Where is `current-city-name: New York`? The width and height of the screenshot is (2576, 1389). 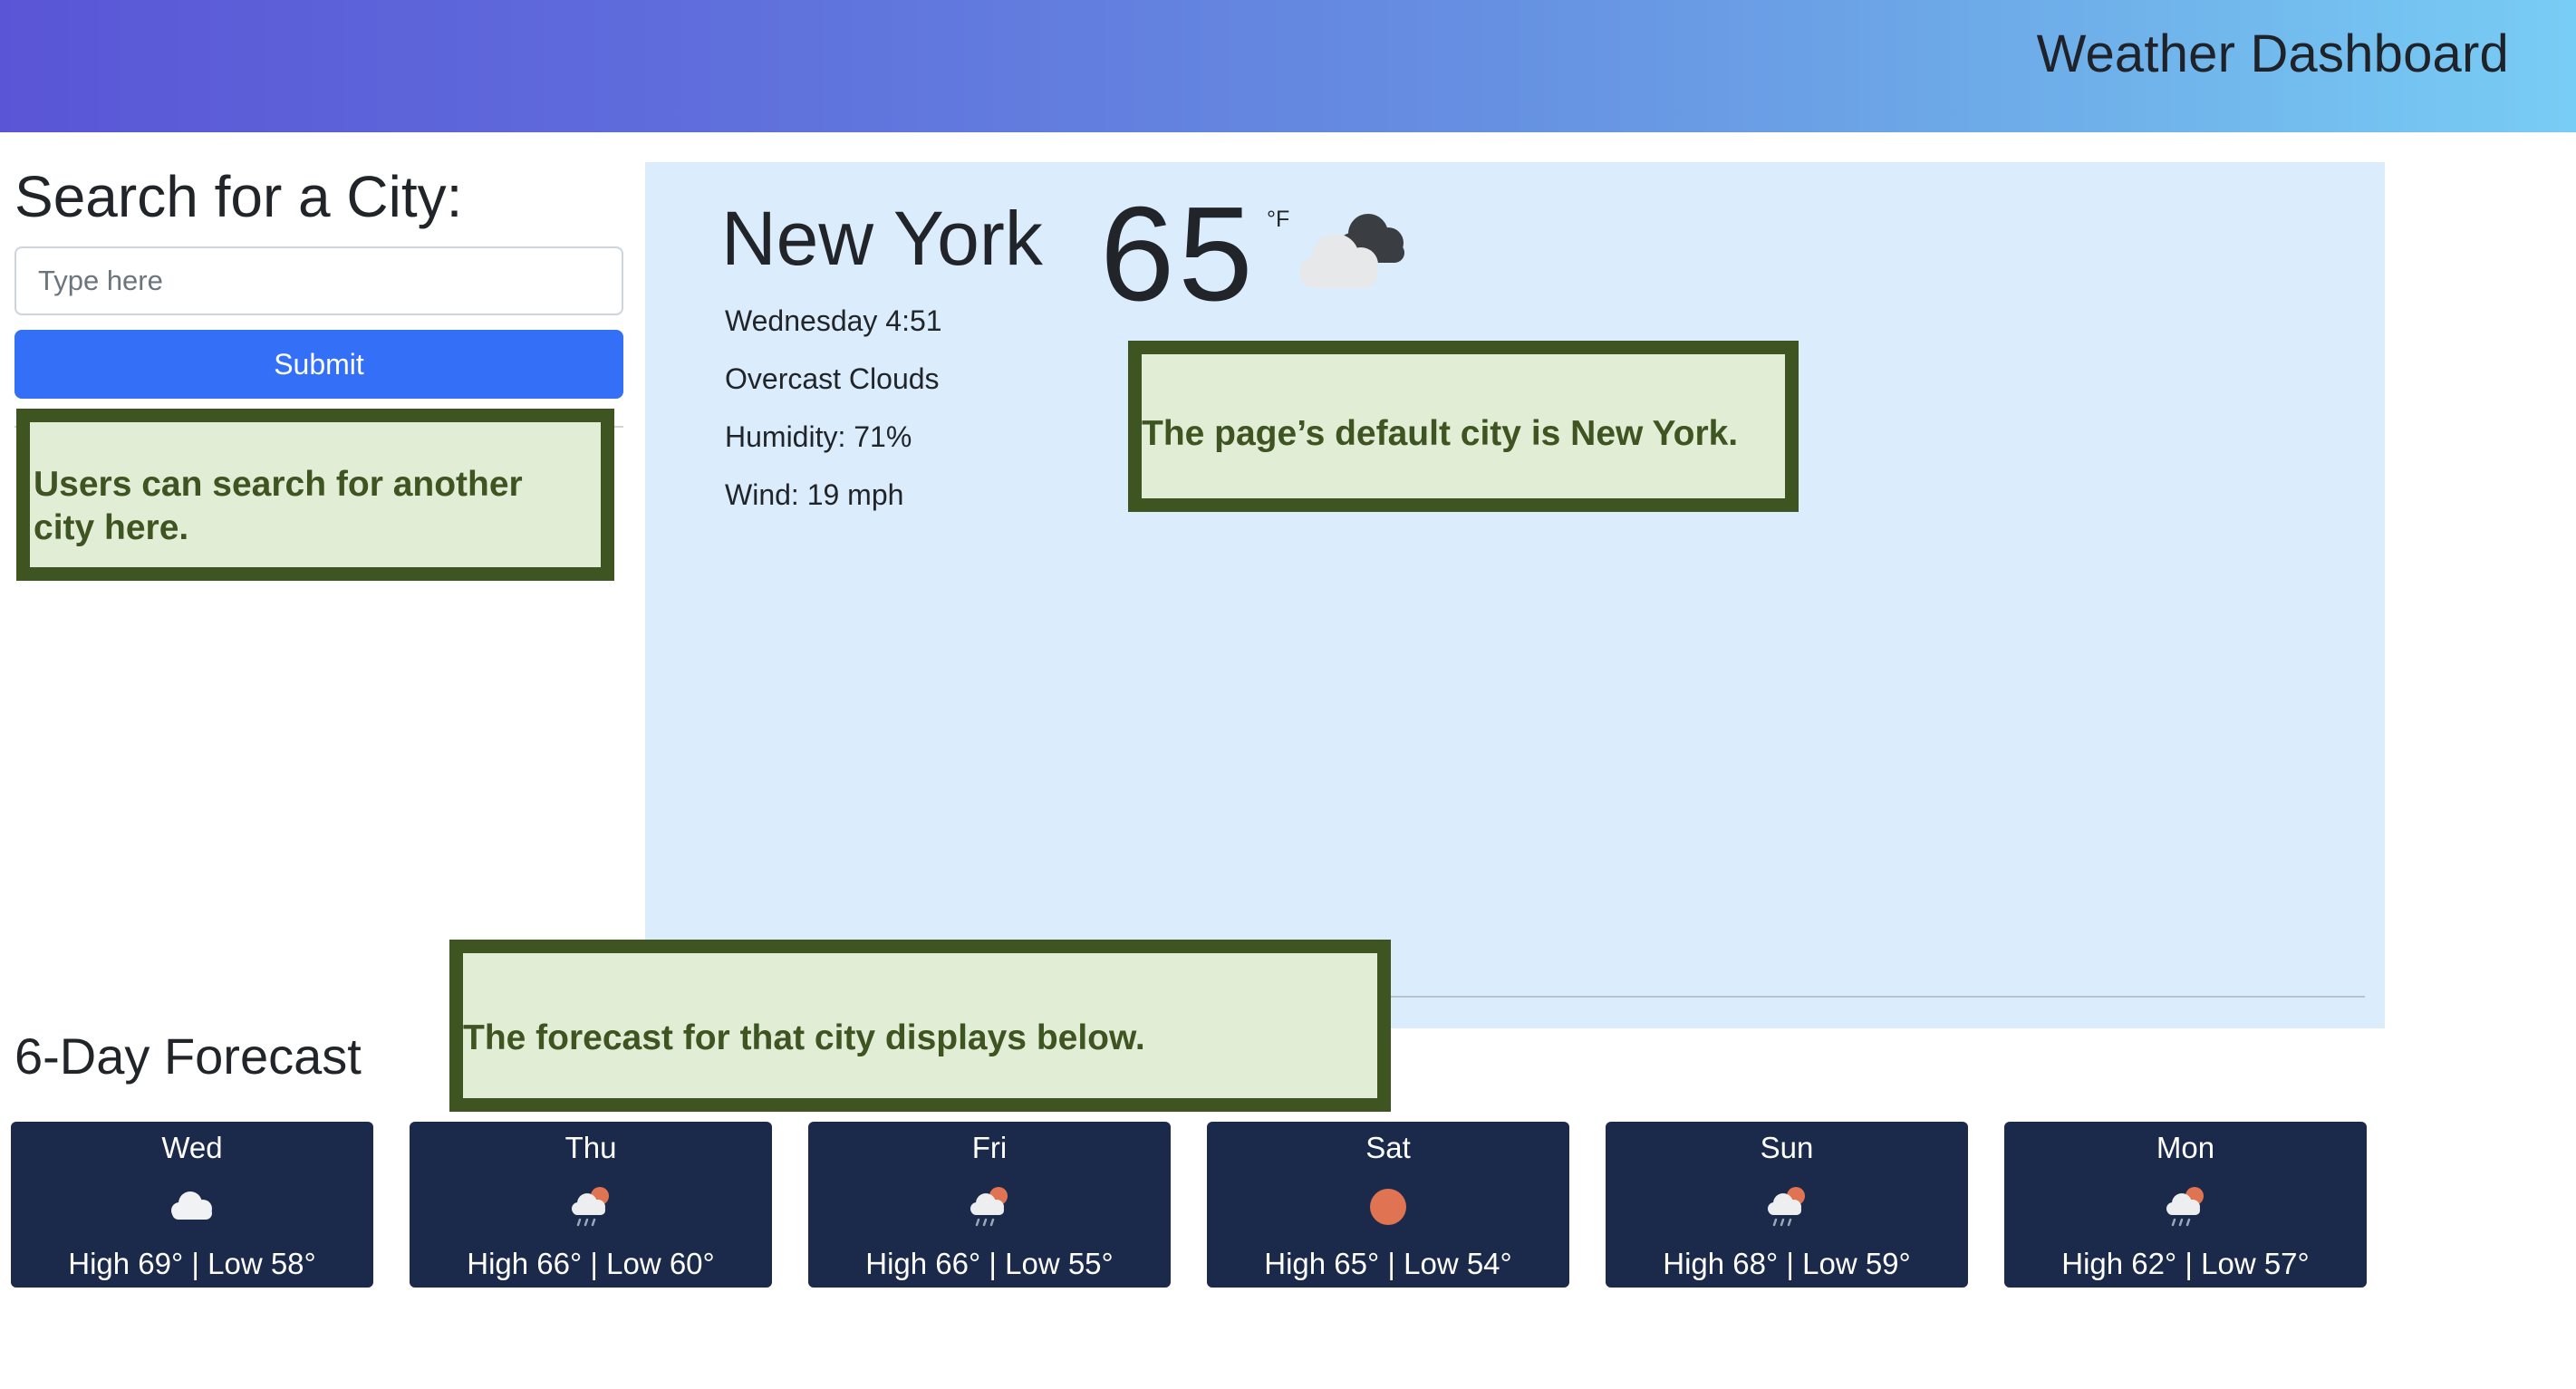
current-city-name: New York is located at coordinates (882, 238).